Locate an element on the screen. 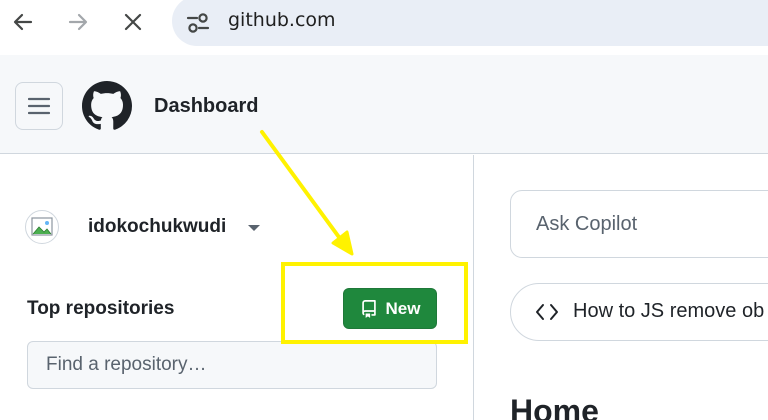 The width and height of the screenshot is (768, 420). close-icon is located at coordinates (133, 22).